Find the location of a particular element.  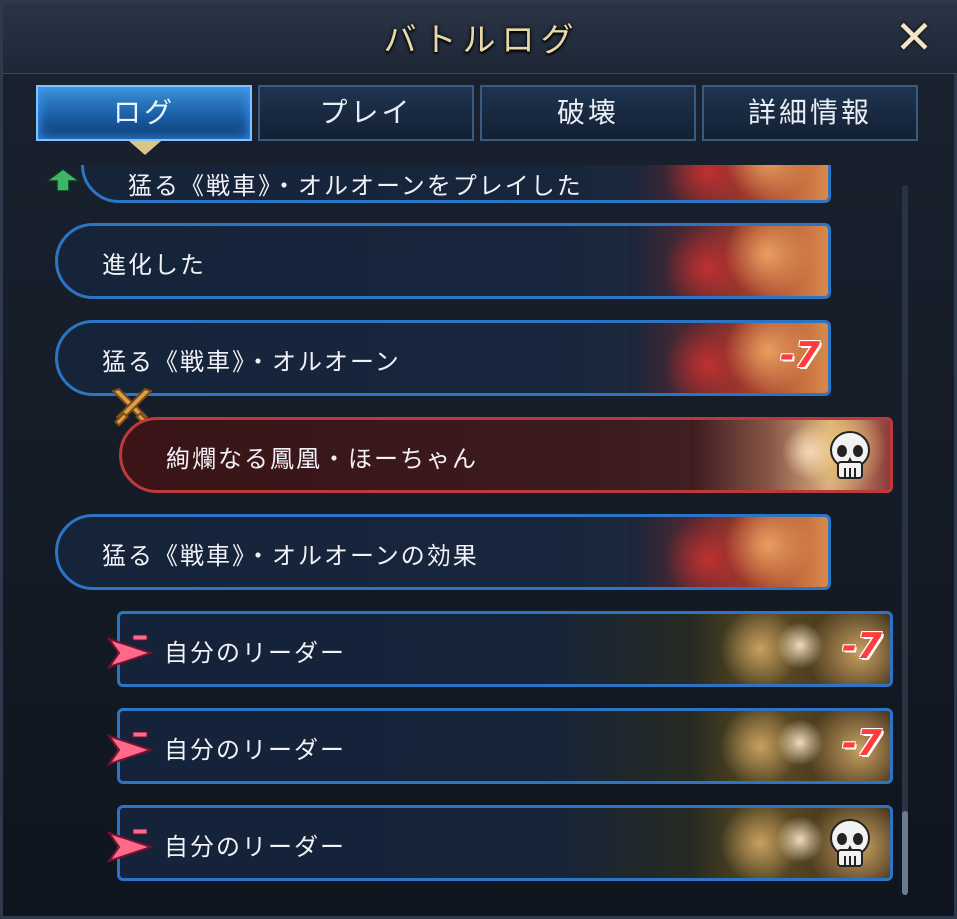

list-item: 猛る《戦車》・オルオーン -7 is located at coordinates (443, 358).